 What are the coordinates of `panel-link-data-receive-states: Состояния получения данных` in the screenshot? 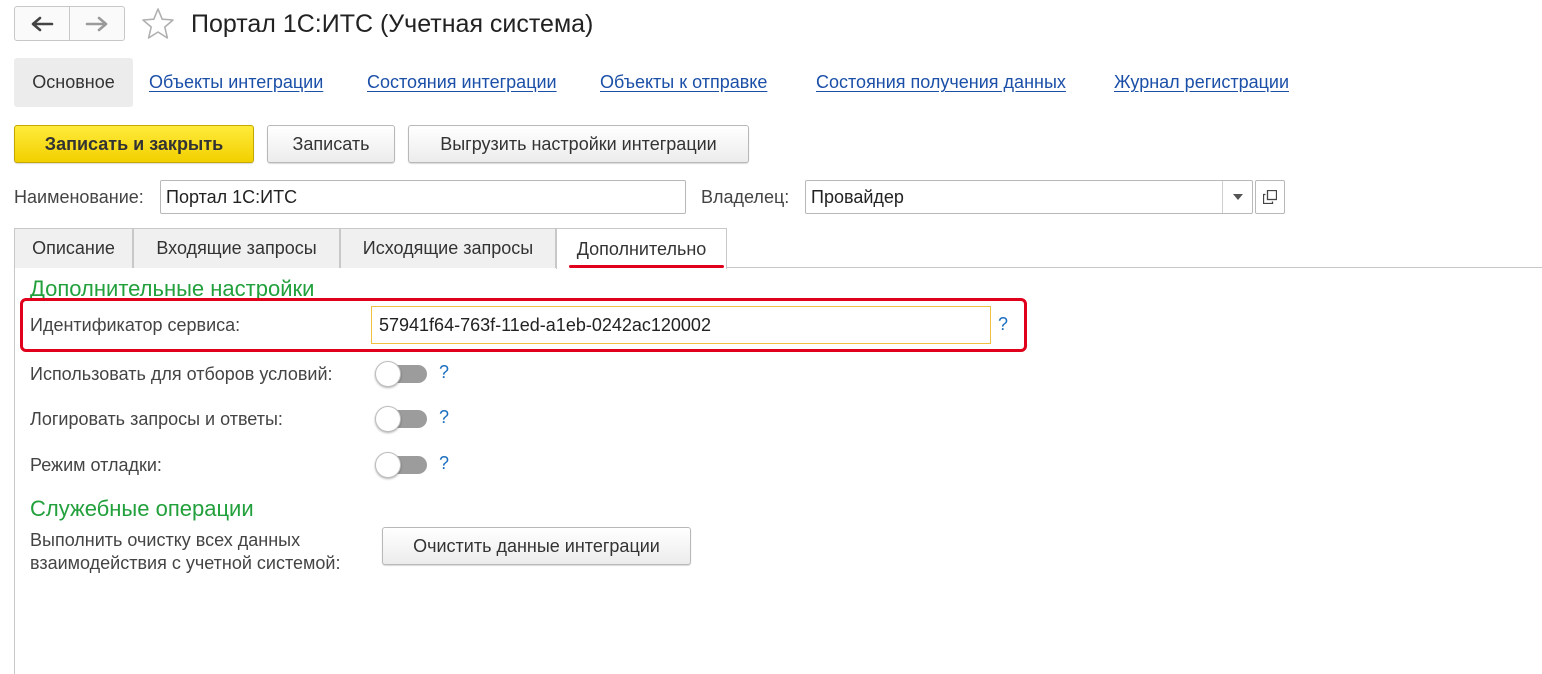 It's located at (941, 82).